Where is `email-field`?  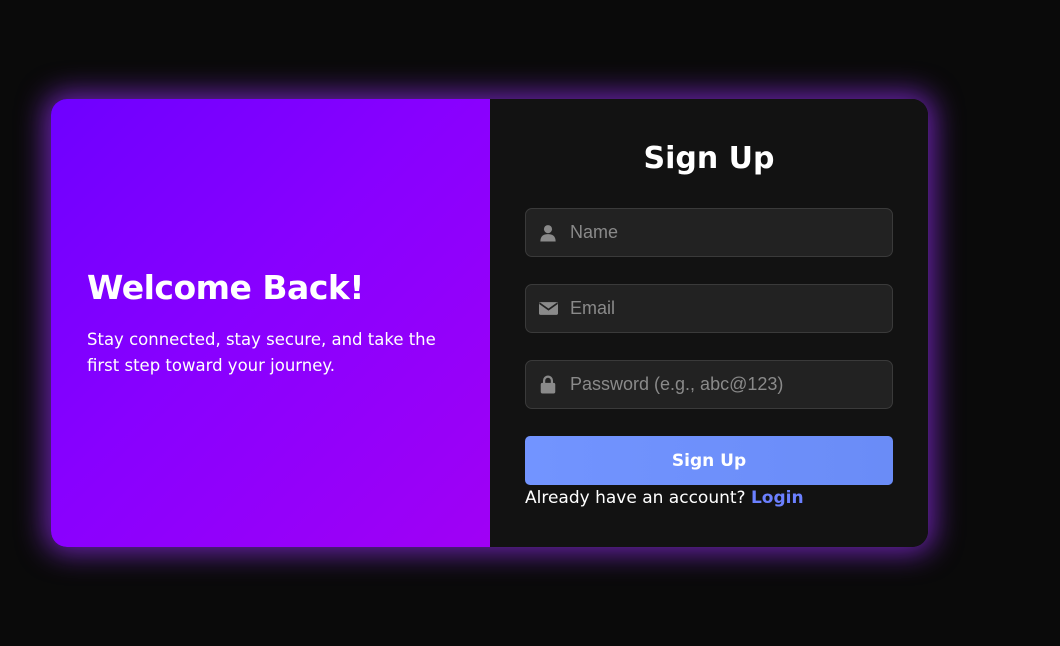
email-field is located at coordinates (709, 308).